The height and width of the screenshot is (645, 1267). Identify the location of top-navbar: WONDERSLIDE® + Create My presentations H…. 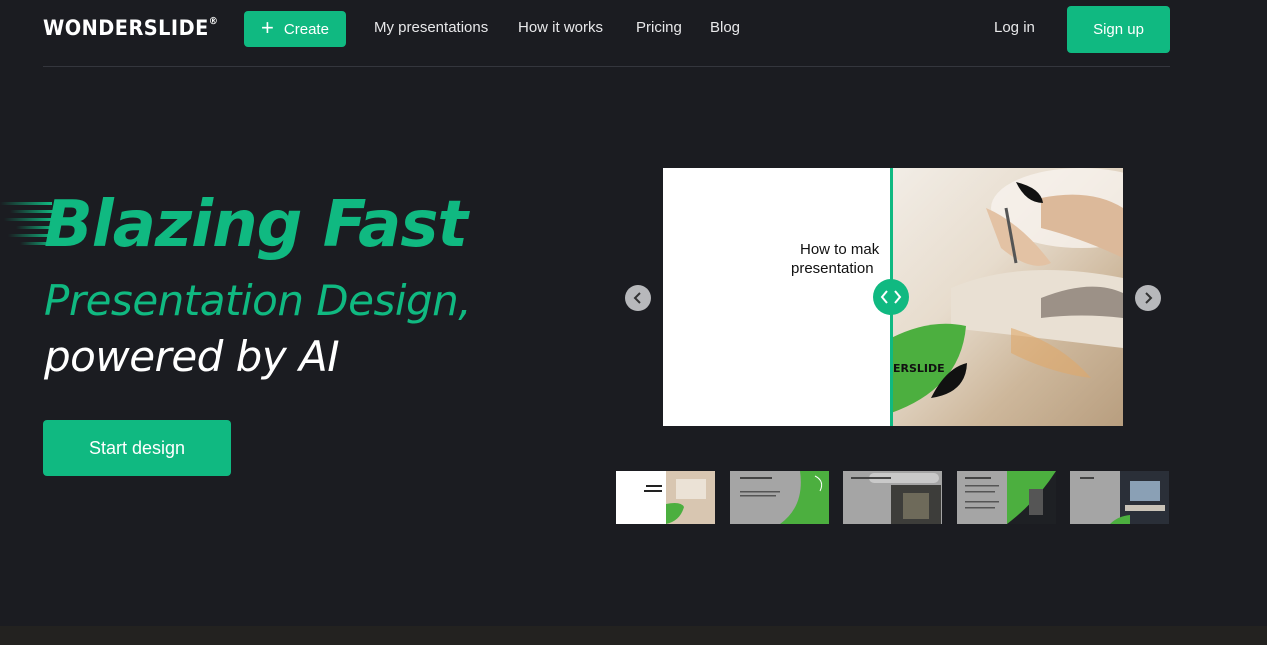
(606, 33).